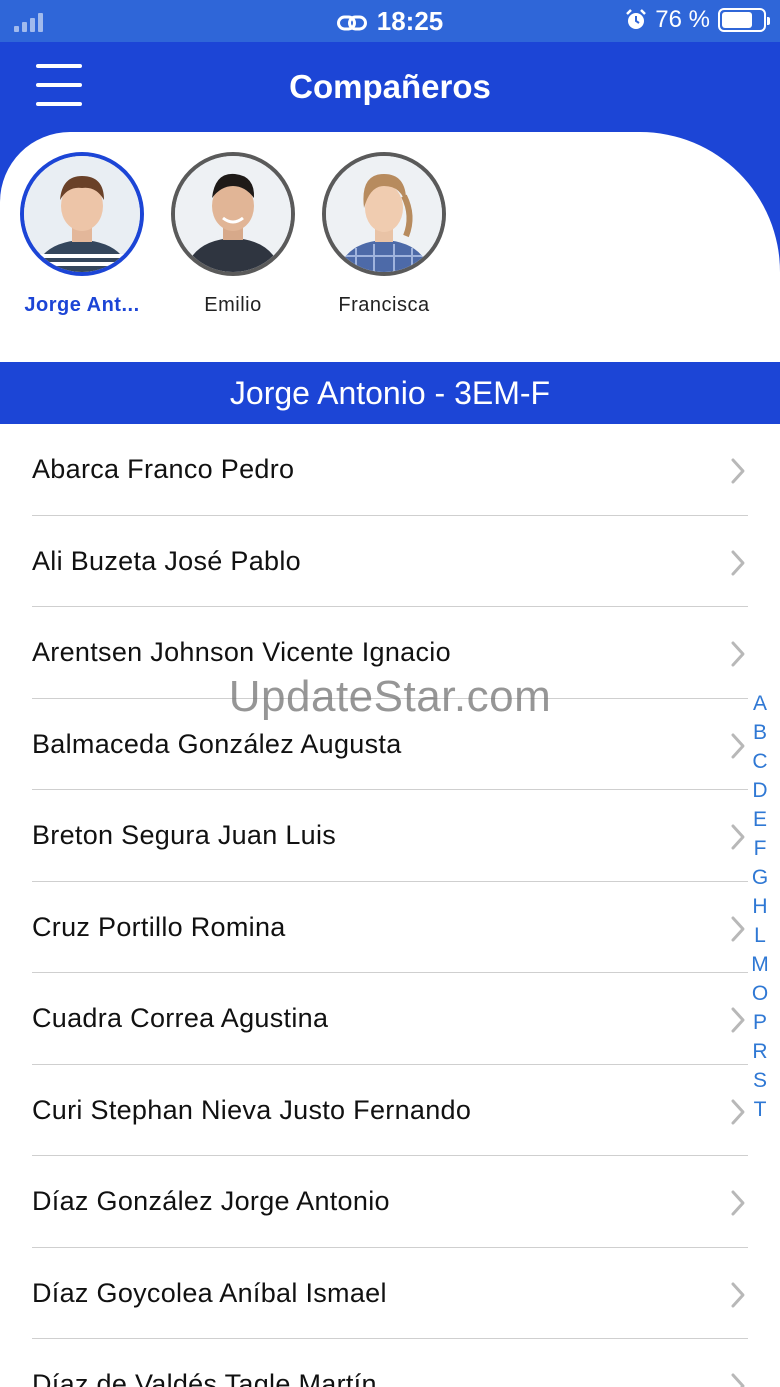 The image size is (780, 1387). I want to click on index-letter: P, so click(760, 1025).